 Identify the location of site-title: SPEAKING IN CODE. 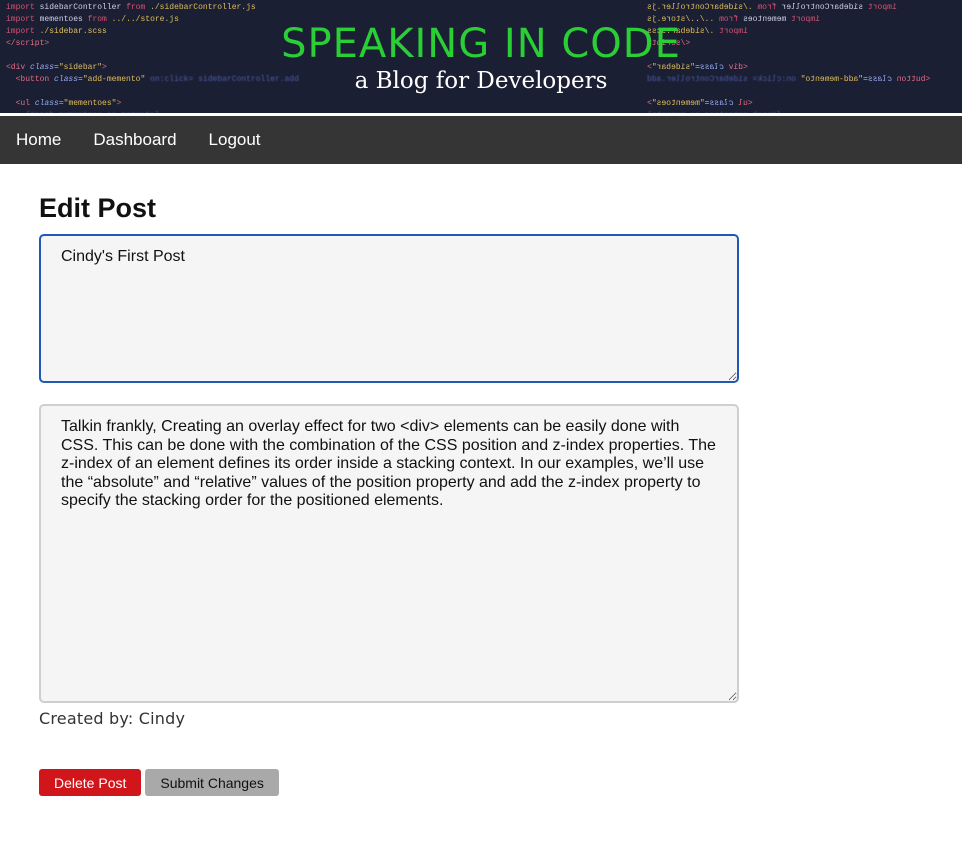
(481, 44).